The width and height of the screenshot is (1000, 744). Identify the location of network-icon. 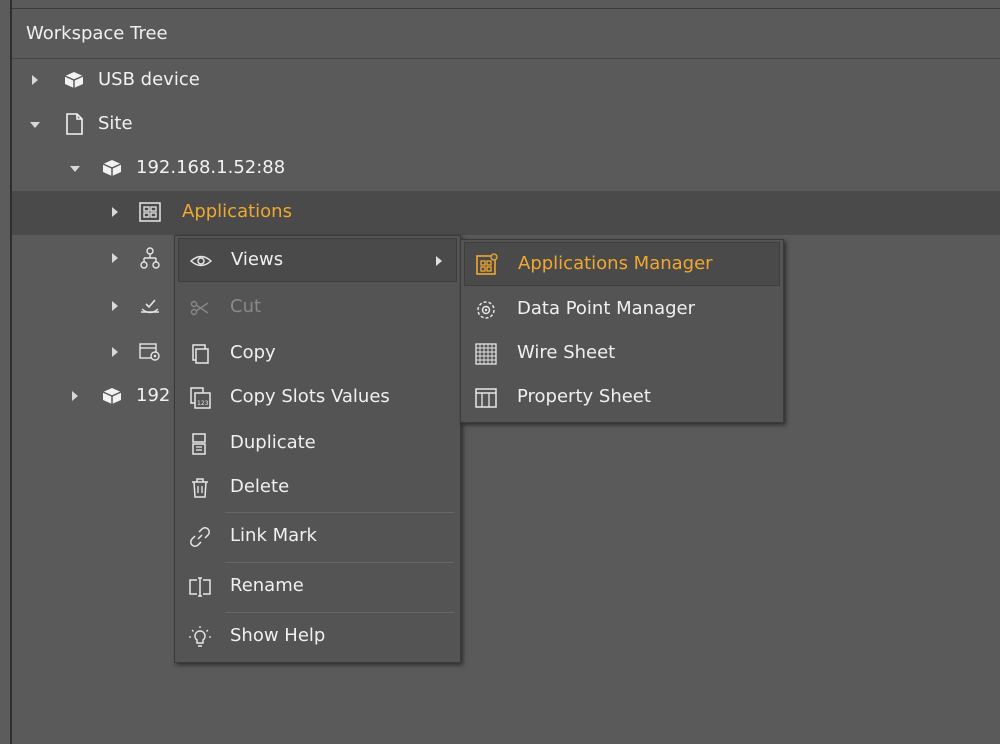
(150, 258).